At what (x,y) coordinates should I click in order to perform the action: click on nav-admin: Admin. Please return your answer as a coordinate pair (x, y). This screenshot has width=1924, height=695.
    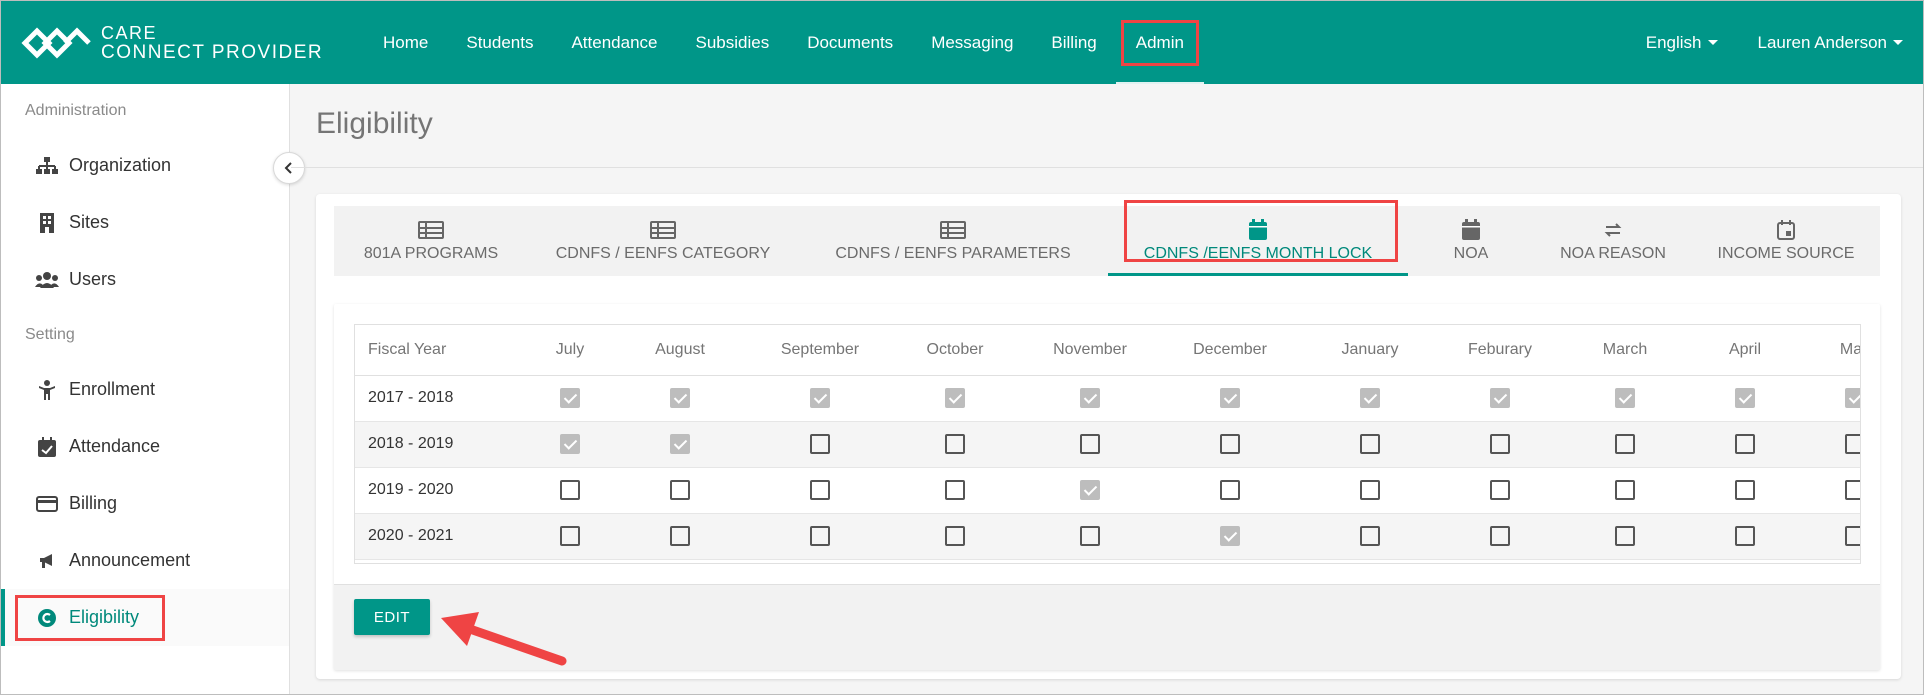
    Looking at the image, I should click on (1160, 42).